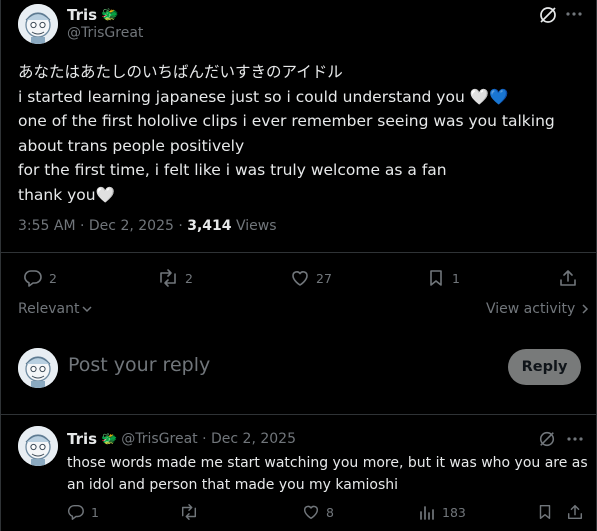 Image resolution: width=597 pixels, height=531 pixels. I want to click on post-date: Dec 2, 2025, so click(131, 226).